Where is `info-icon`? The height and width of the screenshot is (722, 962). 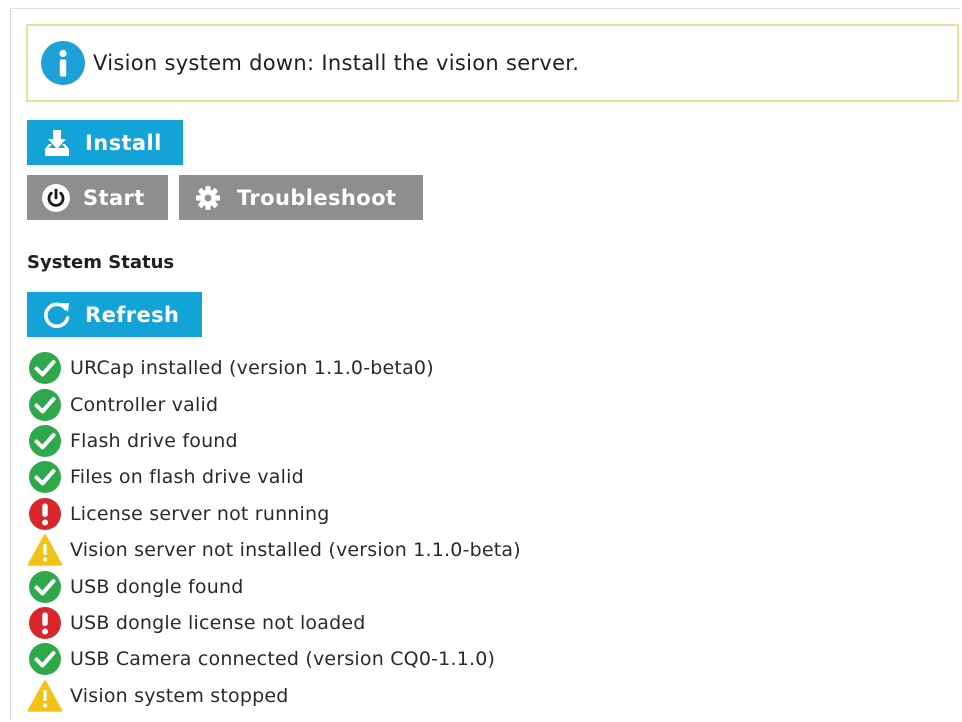
info-icon is located at coordinates (63, 63).